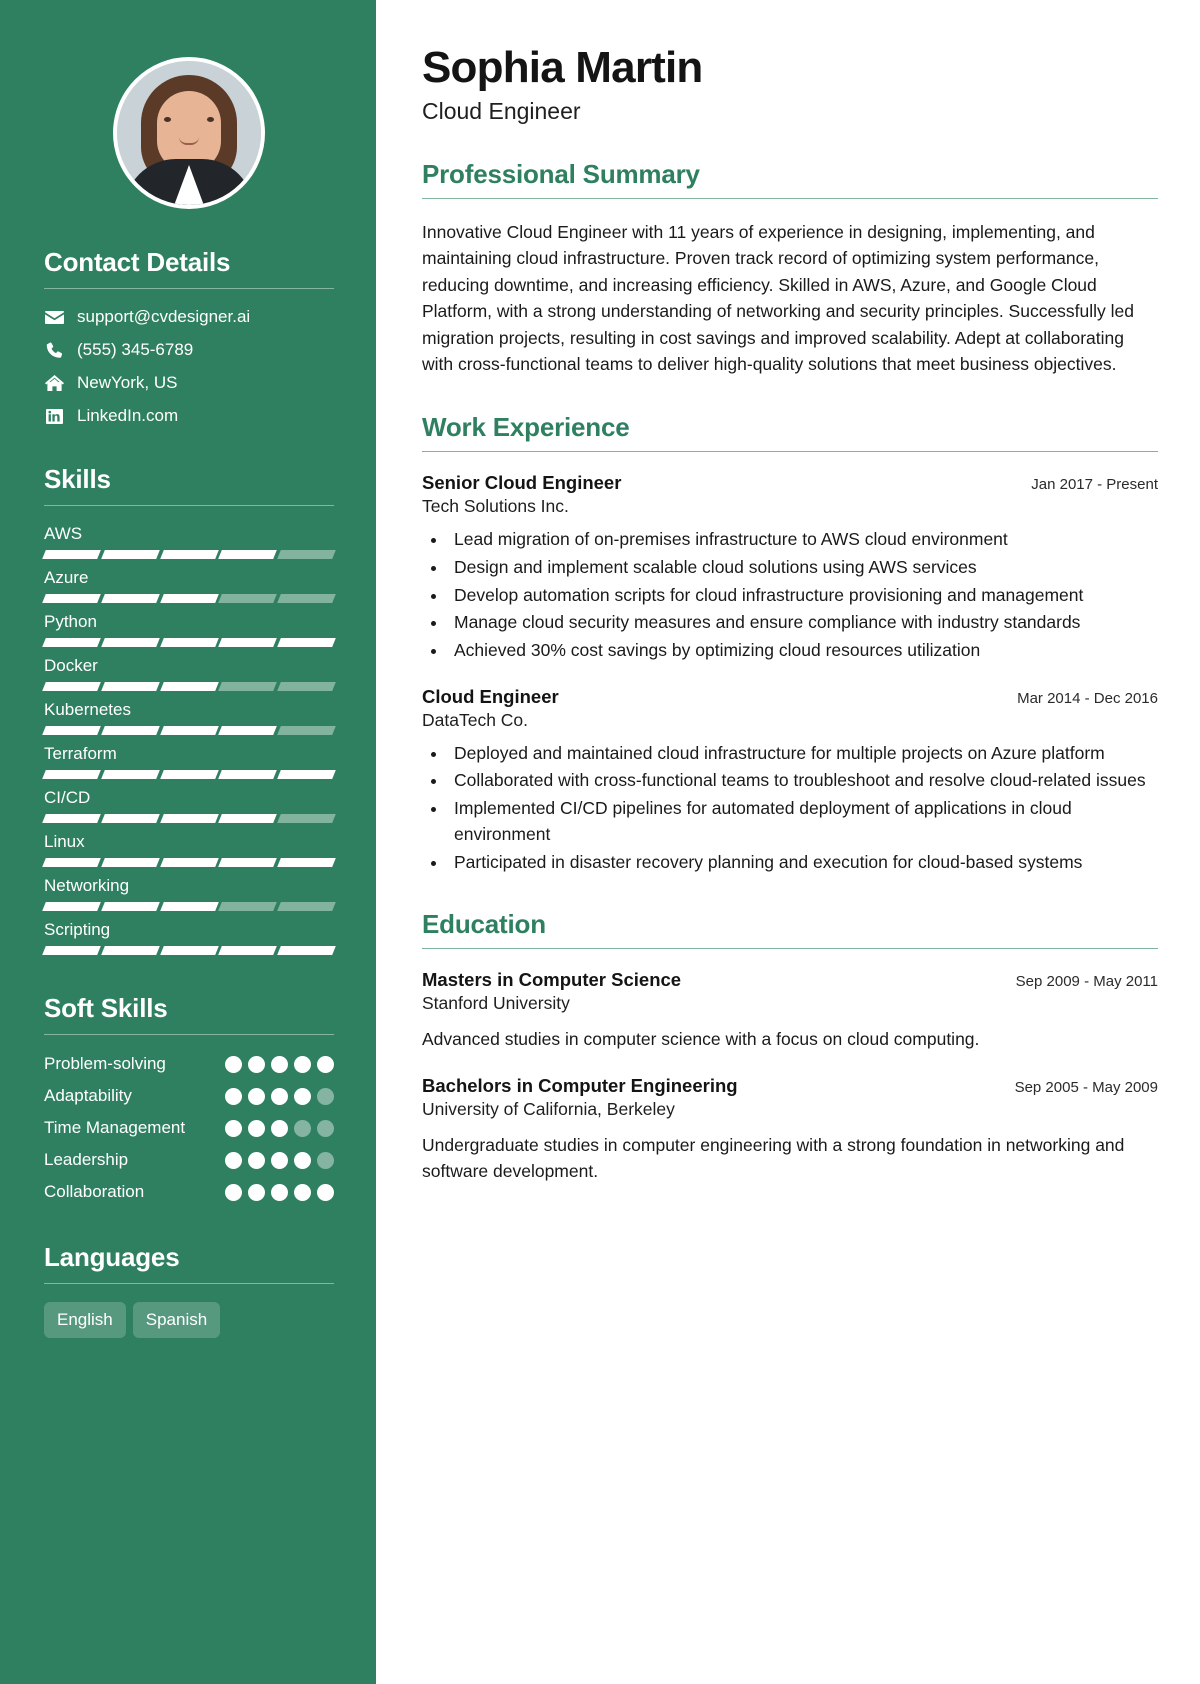 The height and width of the screenshot is (1684, 1200). I want to click on soft-skill-row: Leadership, so click(189, 1160).